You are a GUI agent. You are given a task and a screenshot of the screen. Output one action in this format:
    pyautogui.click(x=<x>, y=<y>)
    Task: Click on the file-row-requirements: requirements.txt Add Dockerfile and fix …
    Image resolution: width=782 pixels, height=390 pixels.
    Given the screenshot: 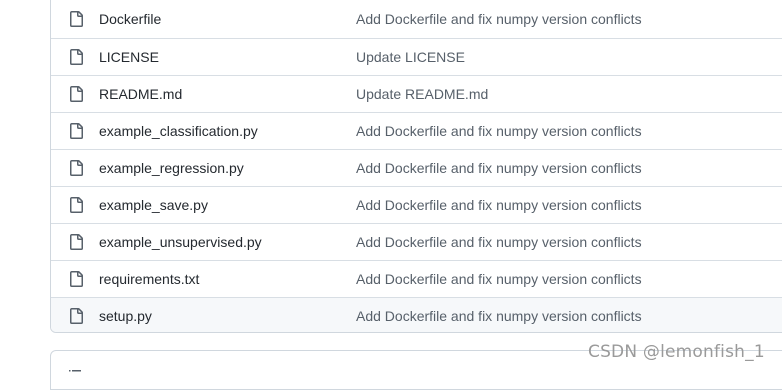 What is the action you would take?
    pyautogui.click(x=416, y=278)
    